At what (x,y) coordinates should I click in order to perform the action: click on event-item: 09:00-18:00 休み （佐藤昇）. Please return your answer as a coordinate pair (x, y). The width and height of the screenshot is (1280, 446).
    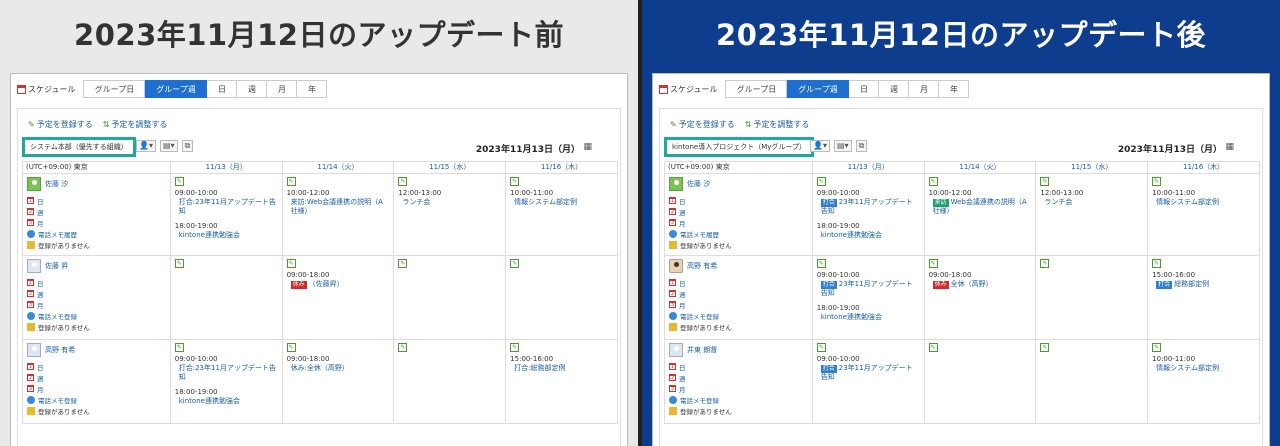
    Looking at the image, I should click on (338, 280).